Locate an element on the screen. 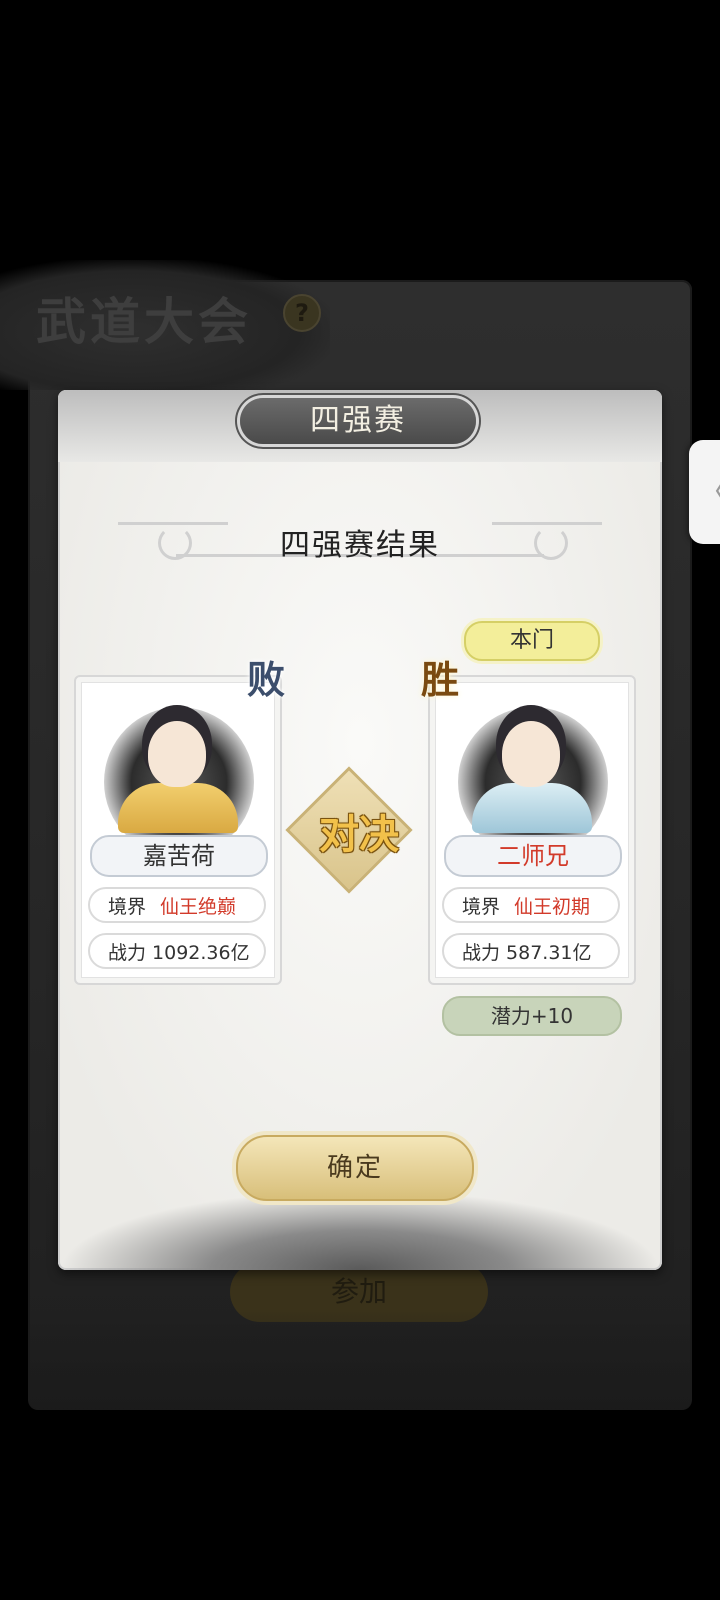 This screenshot has height=1600, width=720. help-icon: ? is located at coordinates (302, 313).